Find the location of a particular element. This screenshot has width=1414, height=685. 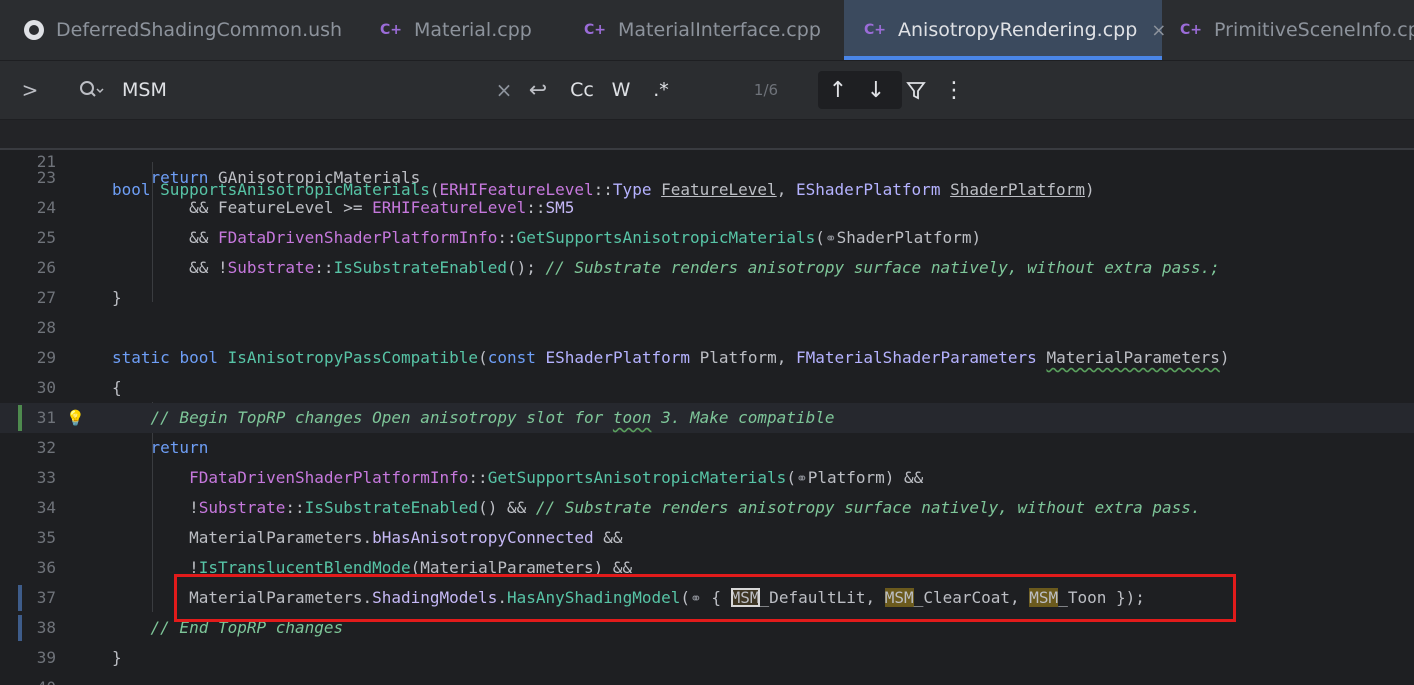

line-number: 33 is located at coordinates (46, 477).